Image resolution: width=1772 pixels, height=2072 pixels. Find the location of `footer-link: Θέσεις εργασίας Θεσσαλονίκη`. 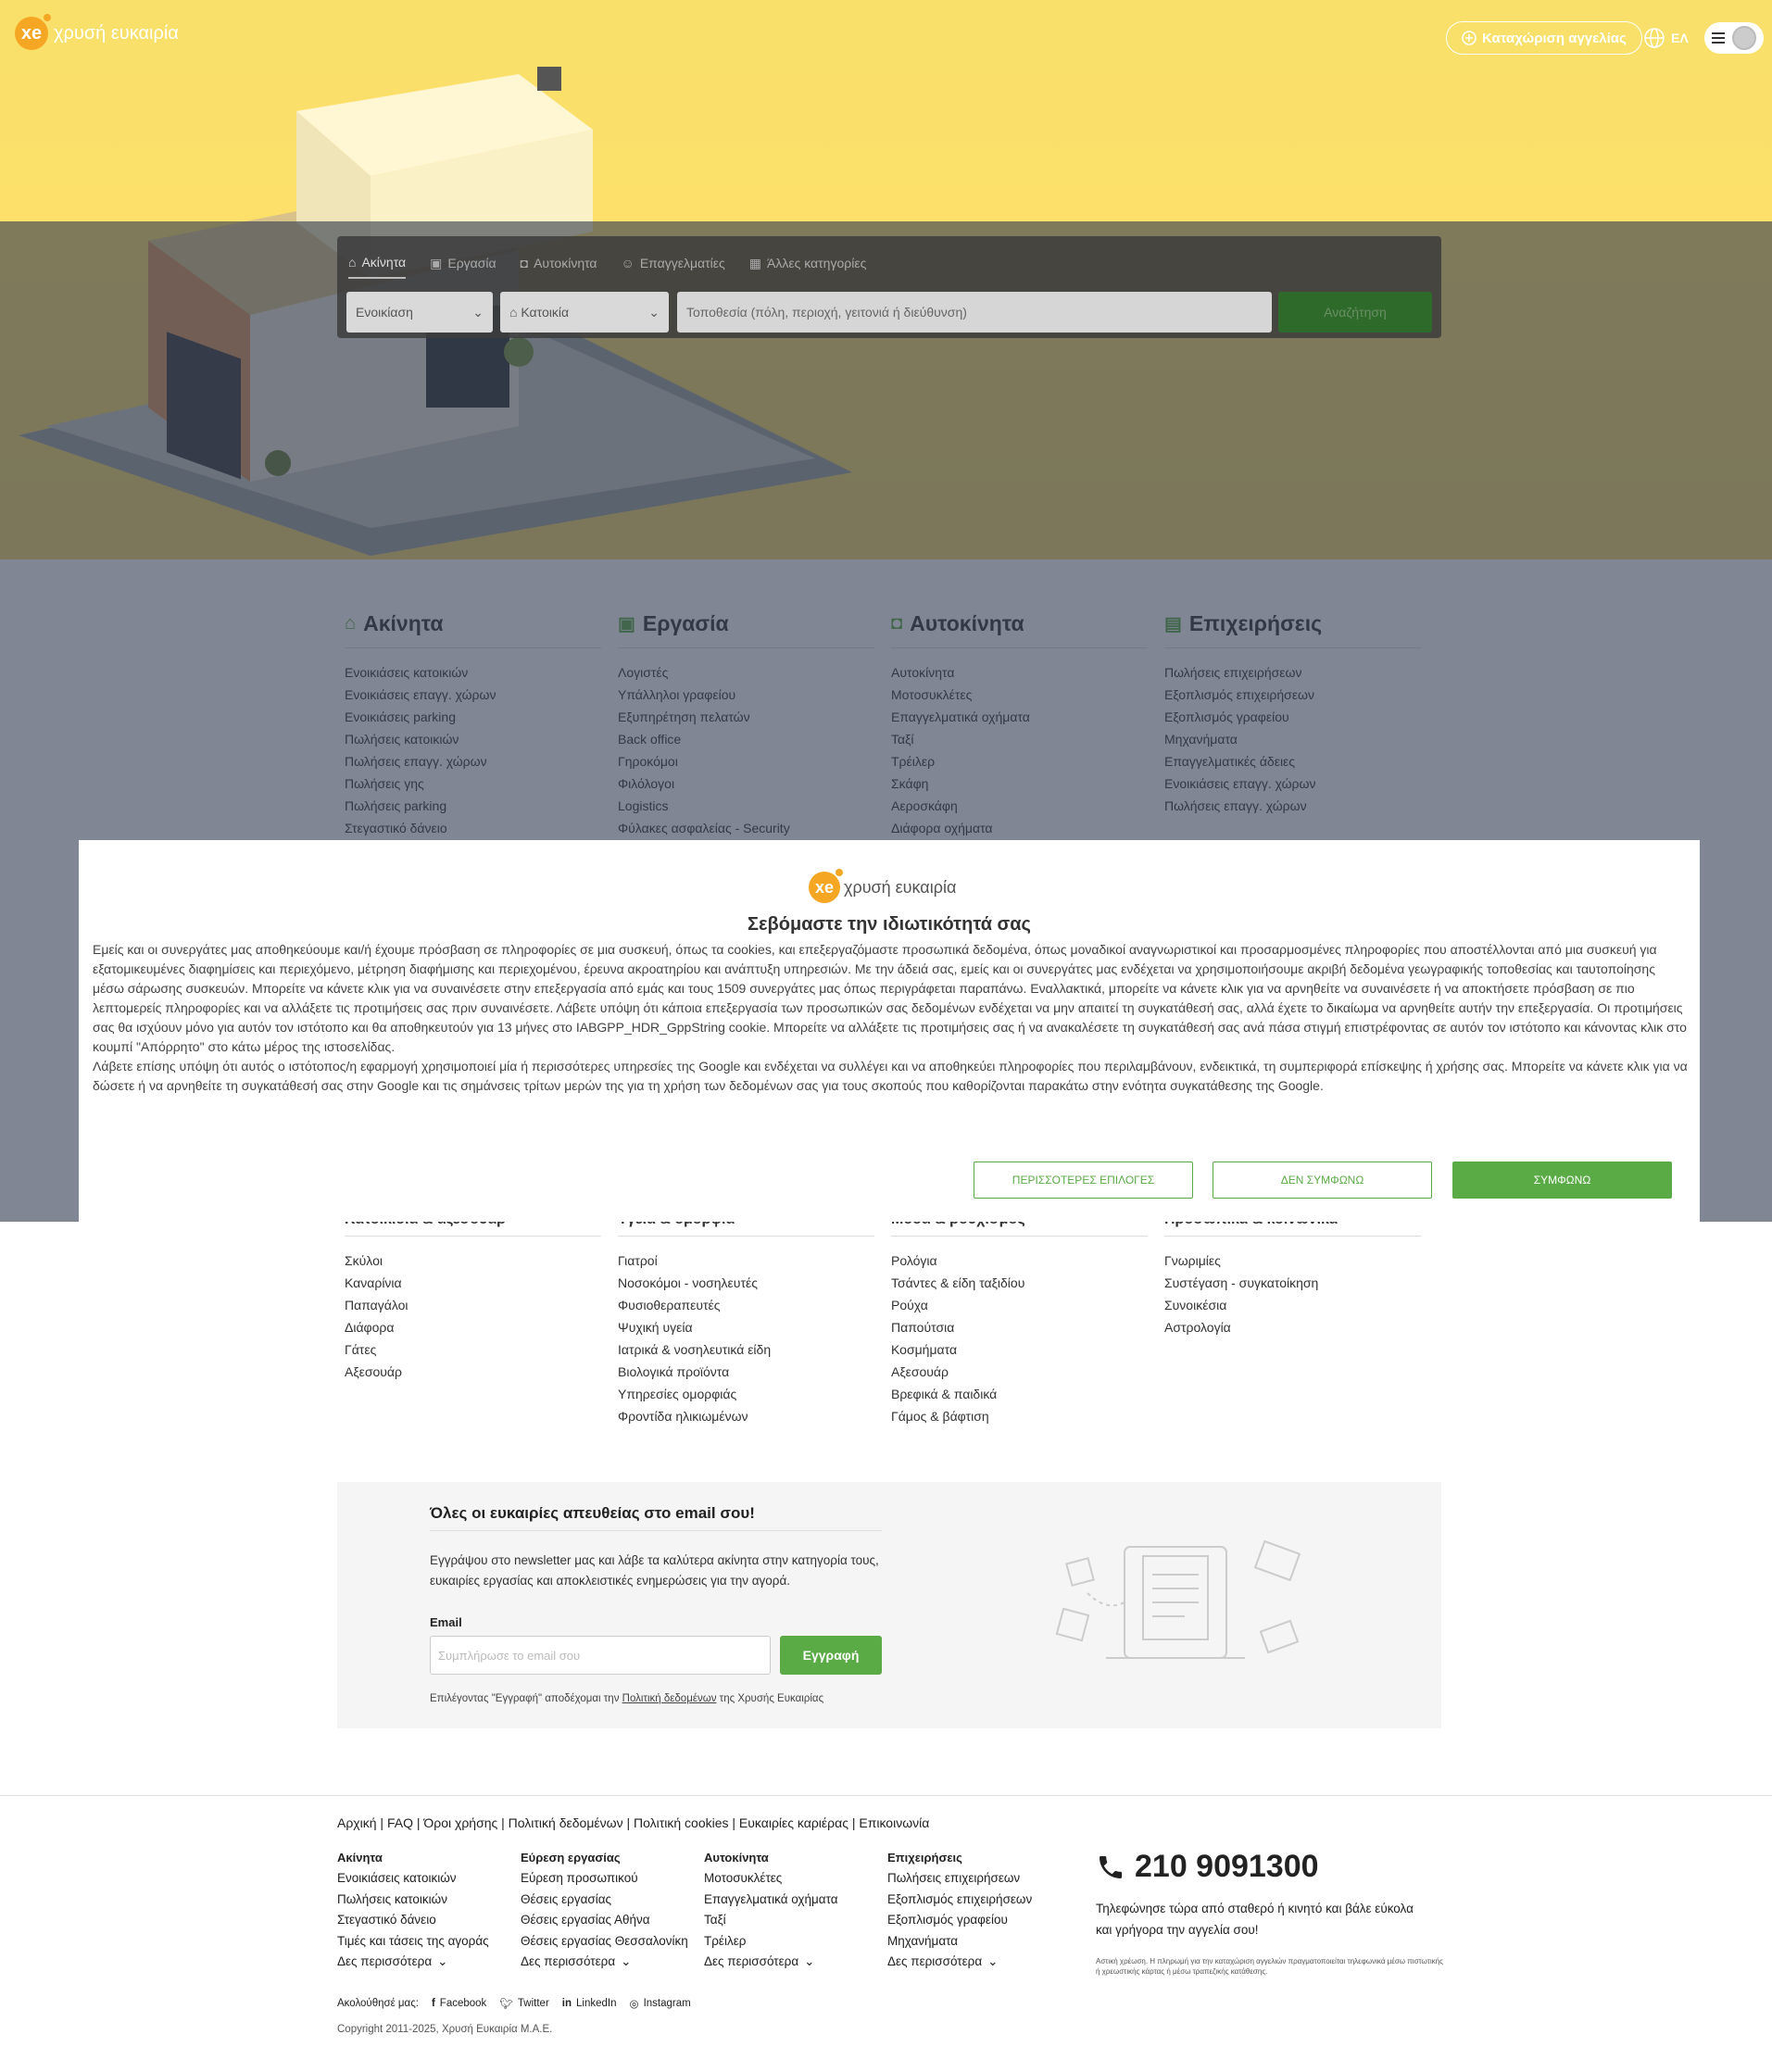

footer-link: Θέσεις εργασίας Θεσσαλονίκη is located at coordinates (612, 1942).